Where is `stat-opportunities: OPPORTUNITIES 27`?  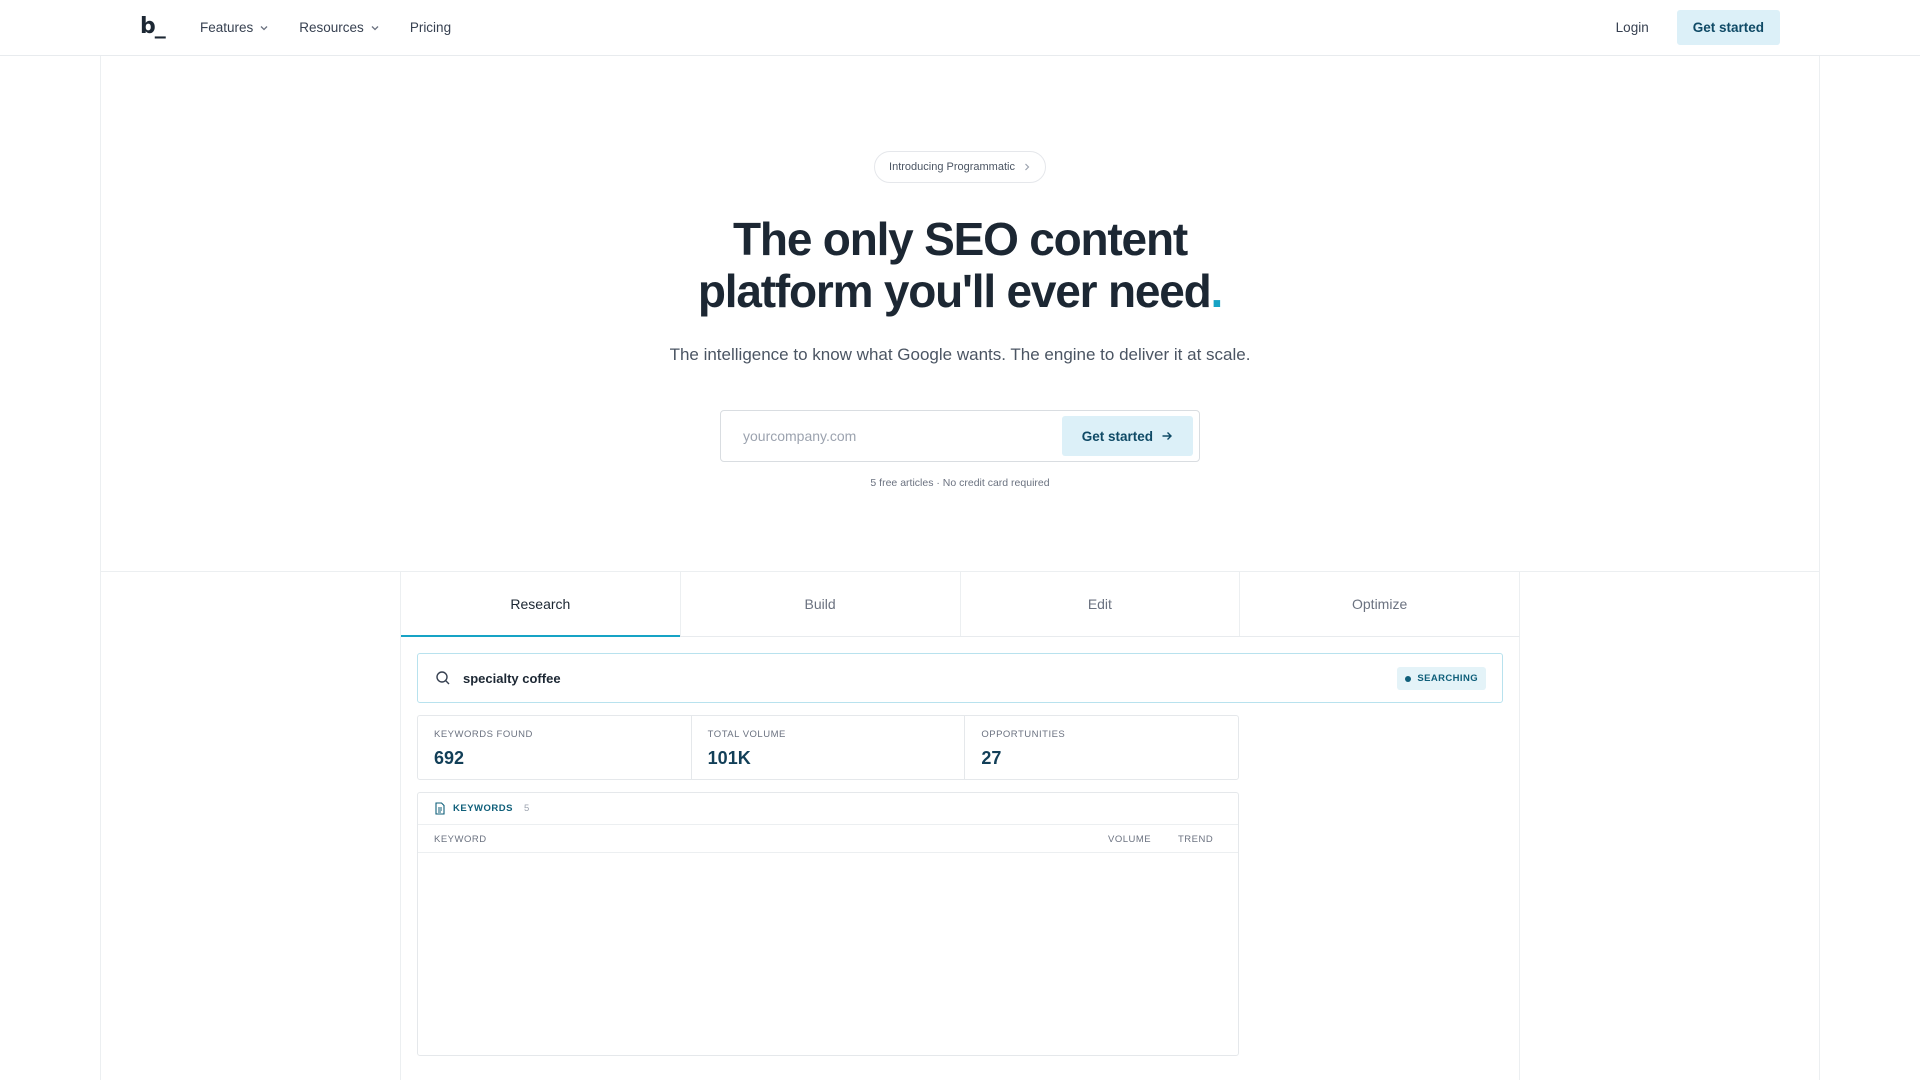 stat-opportunities: OPPORTUNITIES 27 is located at coordinates (1101, 747).